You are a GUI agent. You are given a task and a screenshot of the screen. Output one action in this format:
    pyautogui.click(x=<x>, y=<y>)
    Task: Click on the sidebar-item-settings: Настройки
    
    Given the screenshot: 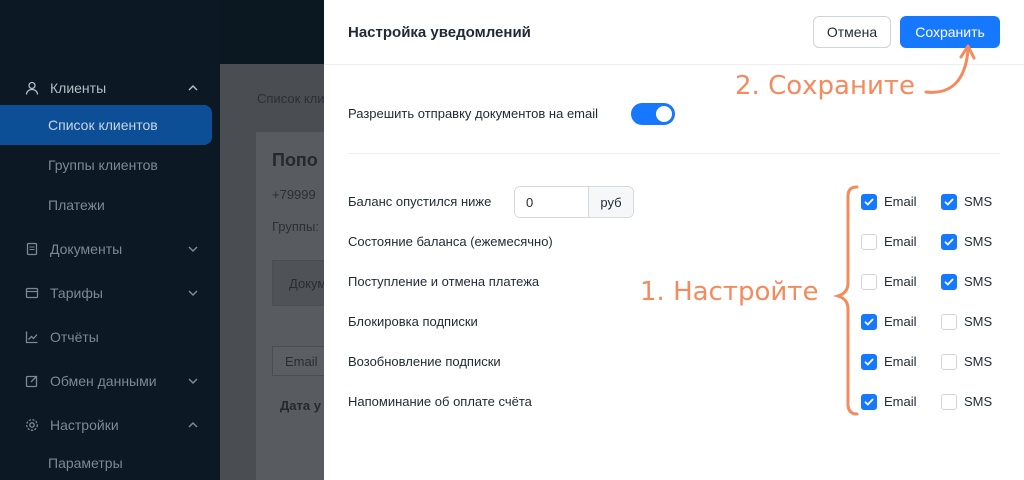 What is the action you would take?
    pyautogui.click(x=106, y=425)
    